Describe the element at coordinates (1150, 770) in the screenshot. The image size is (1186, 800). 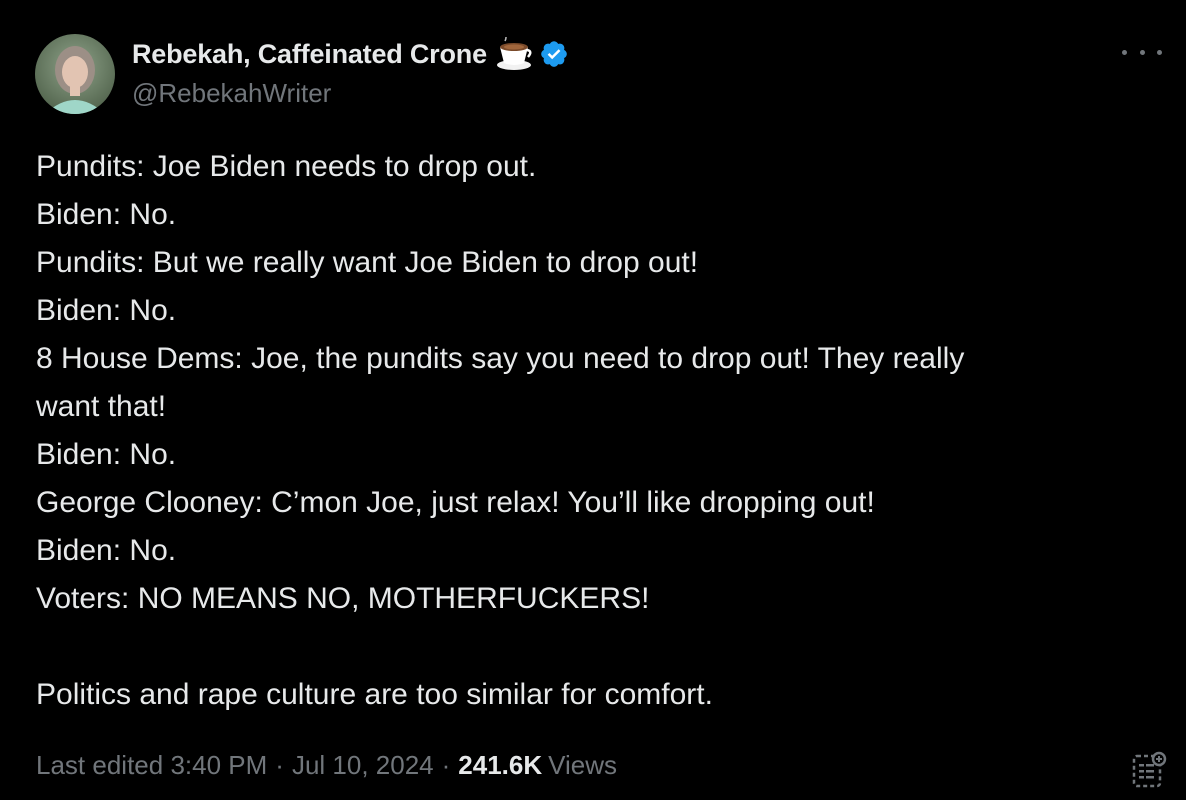
I see `analytics-icon` at that location.